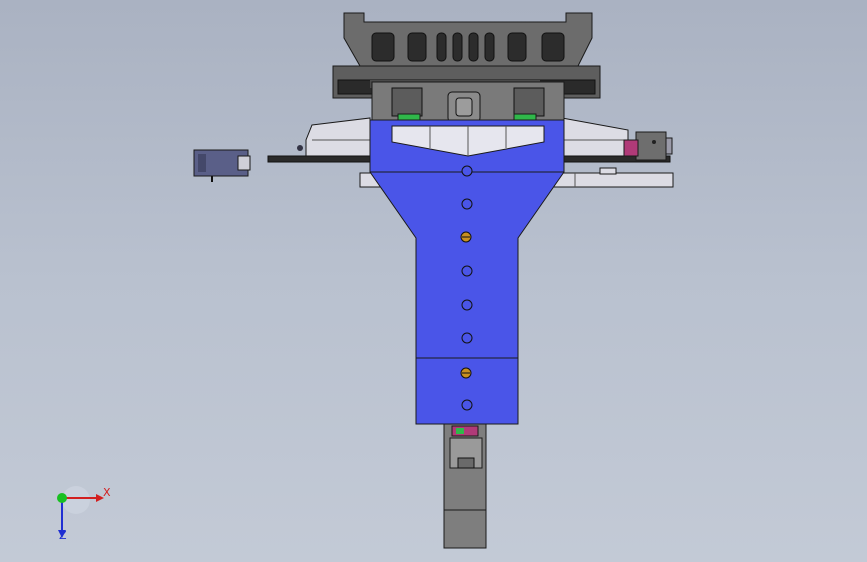 The image size is (867, 562). I want to click on orientation-triad: X Z, so click(82, 513).